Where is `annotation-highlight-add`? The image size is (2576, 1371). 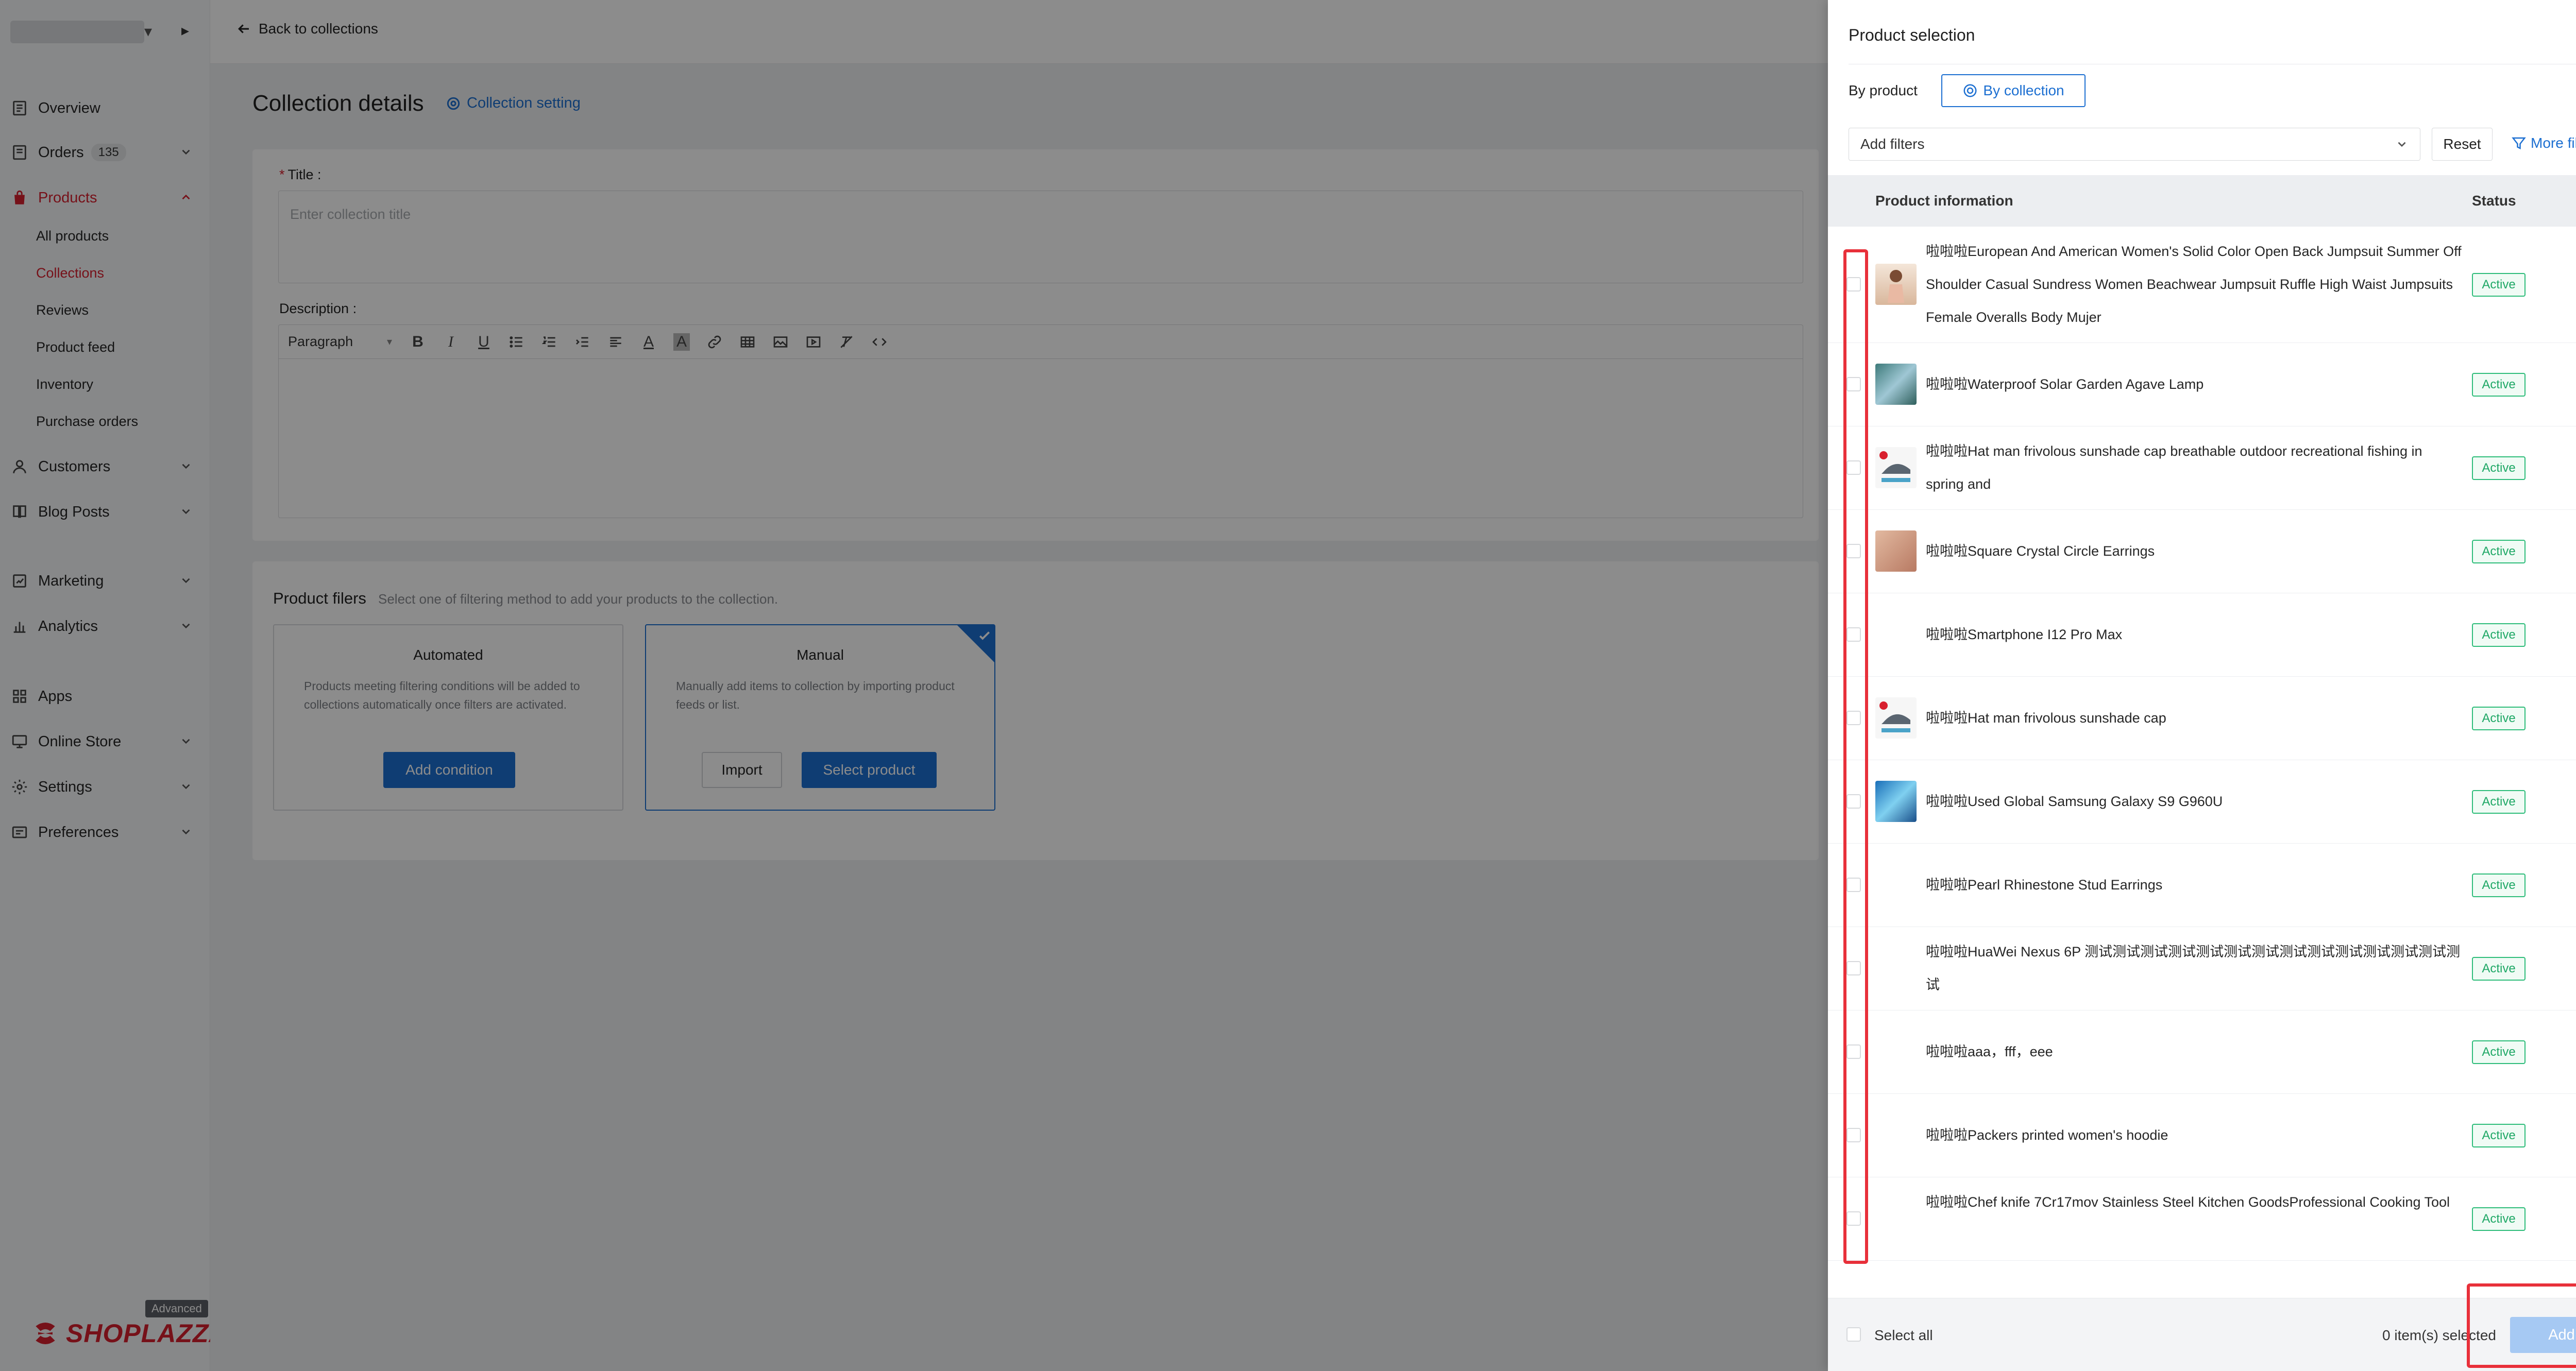
annotation-highlight-add is located at coordinates (2521, 1325).